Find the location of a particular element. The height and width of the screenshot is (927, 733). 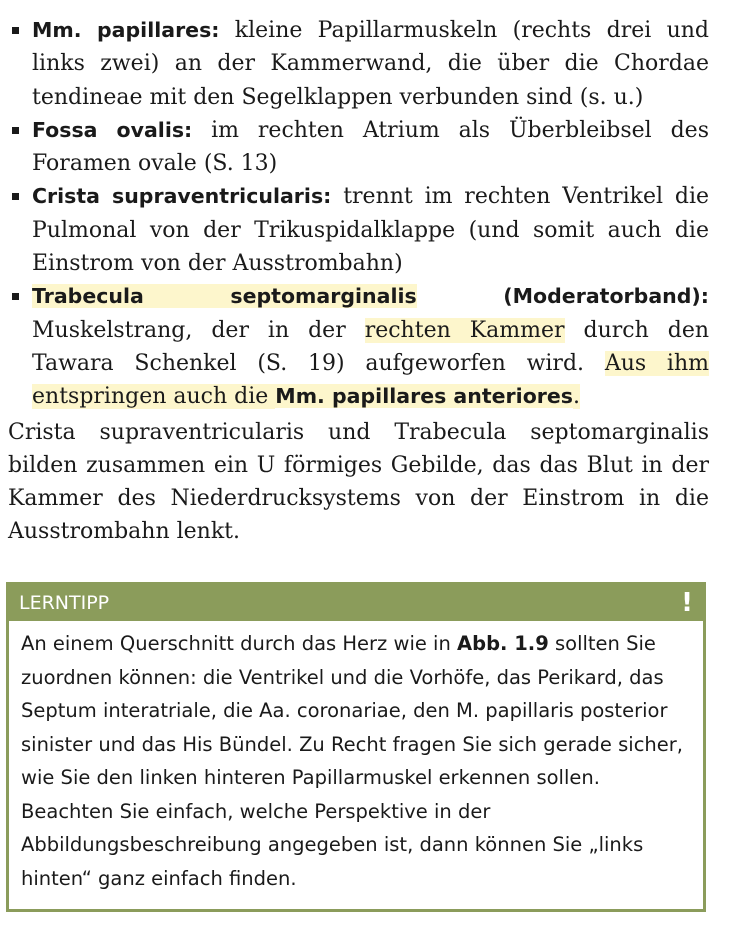

figure-reference: Abb. 1.9 is located at coordinates (503, 643).